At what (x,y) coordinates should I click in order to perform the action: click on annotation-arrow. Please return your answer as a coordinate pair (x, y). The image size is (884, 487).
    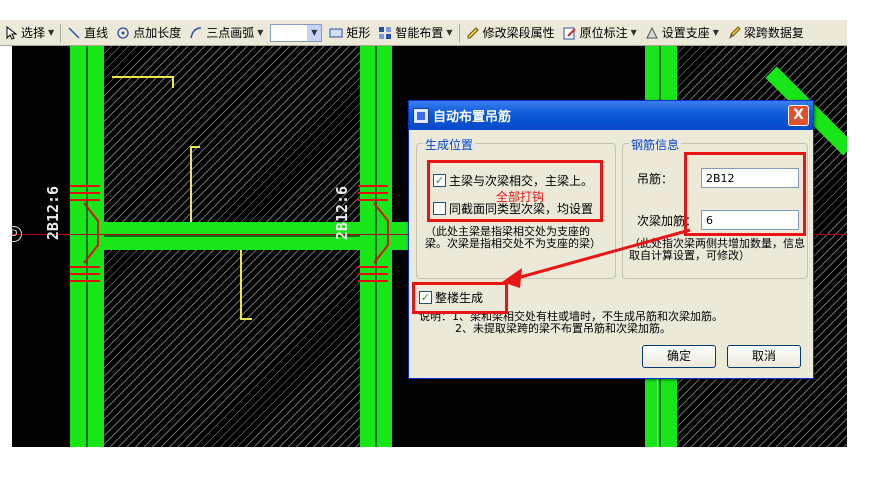
    Looking at the image, I should click on (596, 258).